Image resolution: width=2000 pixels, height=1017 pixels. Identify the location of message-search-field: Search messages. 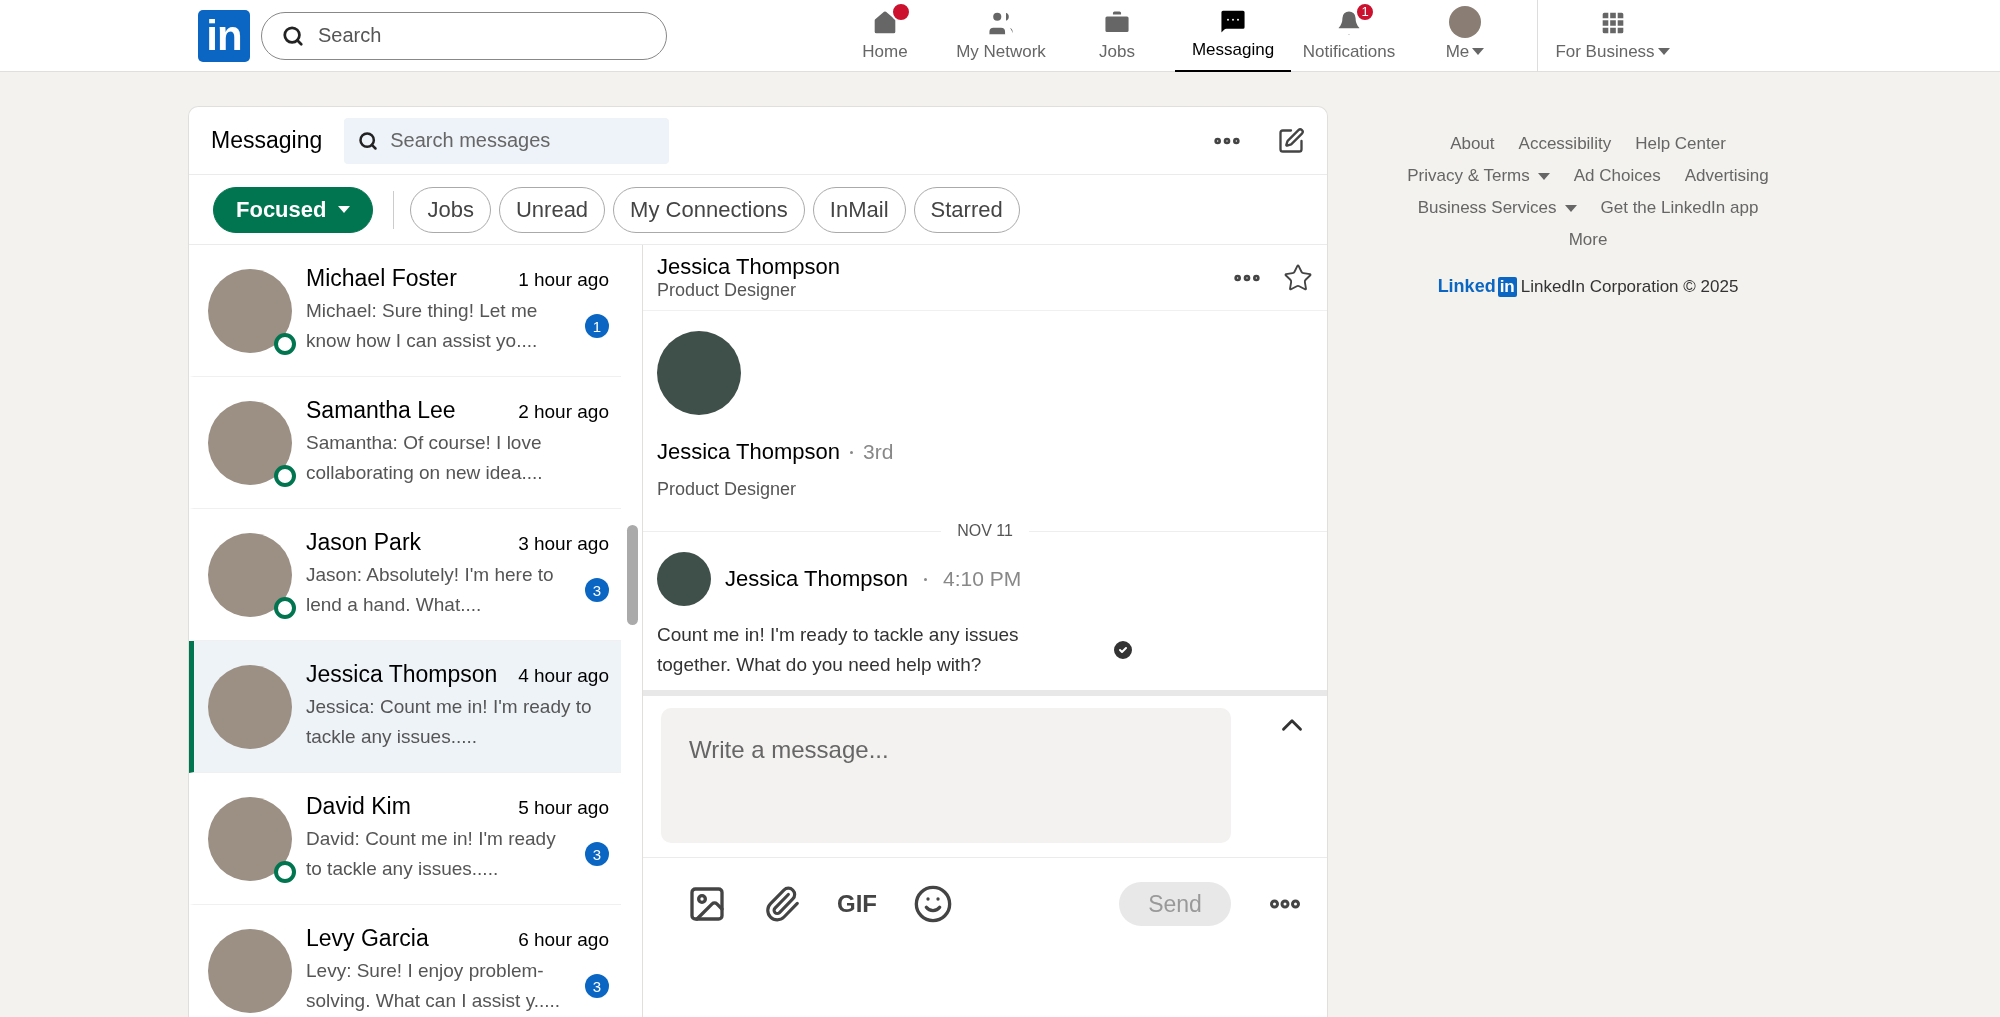
(507, 140).